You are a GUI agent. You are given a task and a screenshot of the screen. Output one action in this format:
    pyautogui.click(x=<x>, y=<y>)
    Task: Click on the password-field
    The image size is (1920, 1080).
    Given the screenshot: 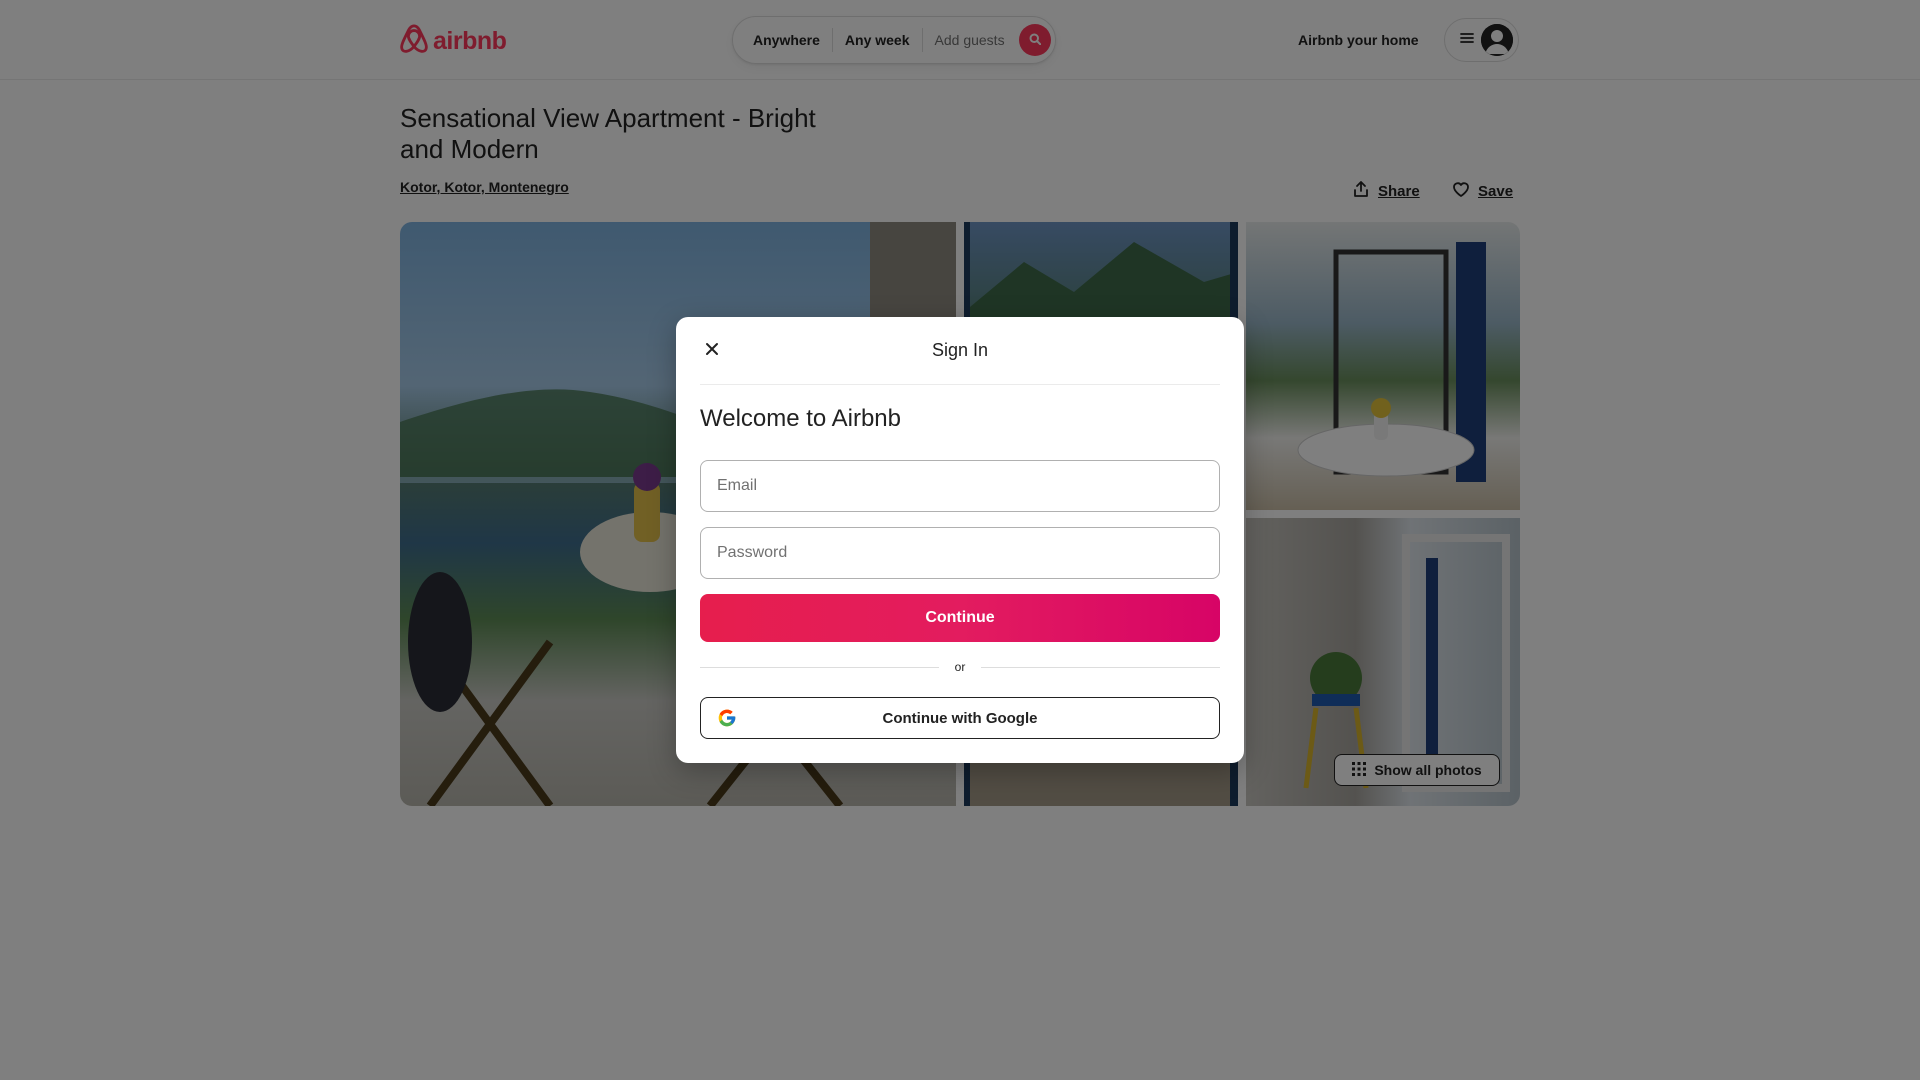 What is the action you would take?
    pyautogui.click(x=960, y=553)
    